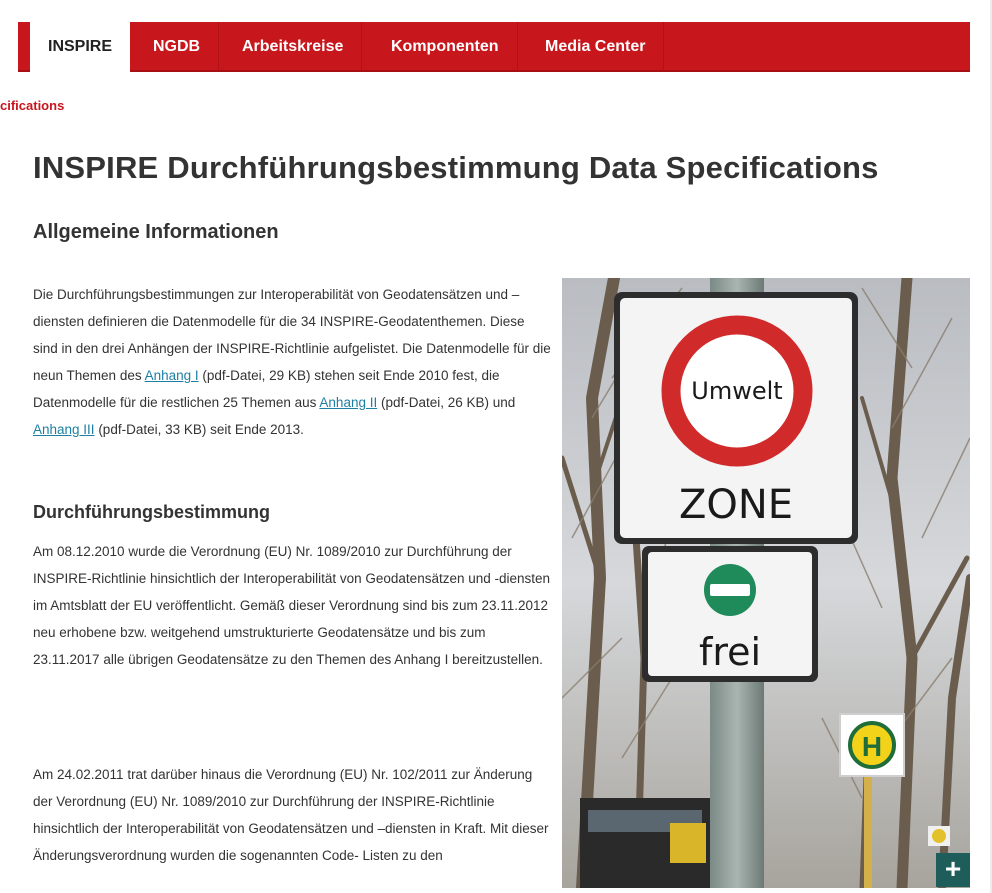 Image resolution: width=992 pixels, height=893 pixels. What do you see at coordinates (156, 232) in the screenshot?
I see `heading-general-information: Allgemeine Informationen` at bounding box center [156, 232].